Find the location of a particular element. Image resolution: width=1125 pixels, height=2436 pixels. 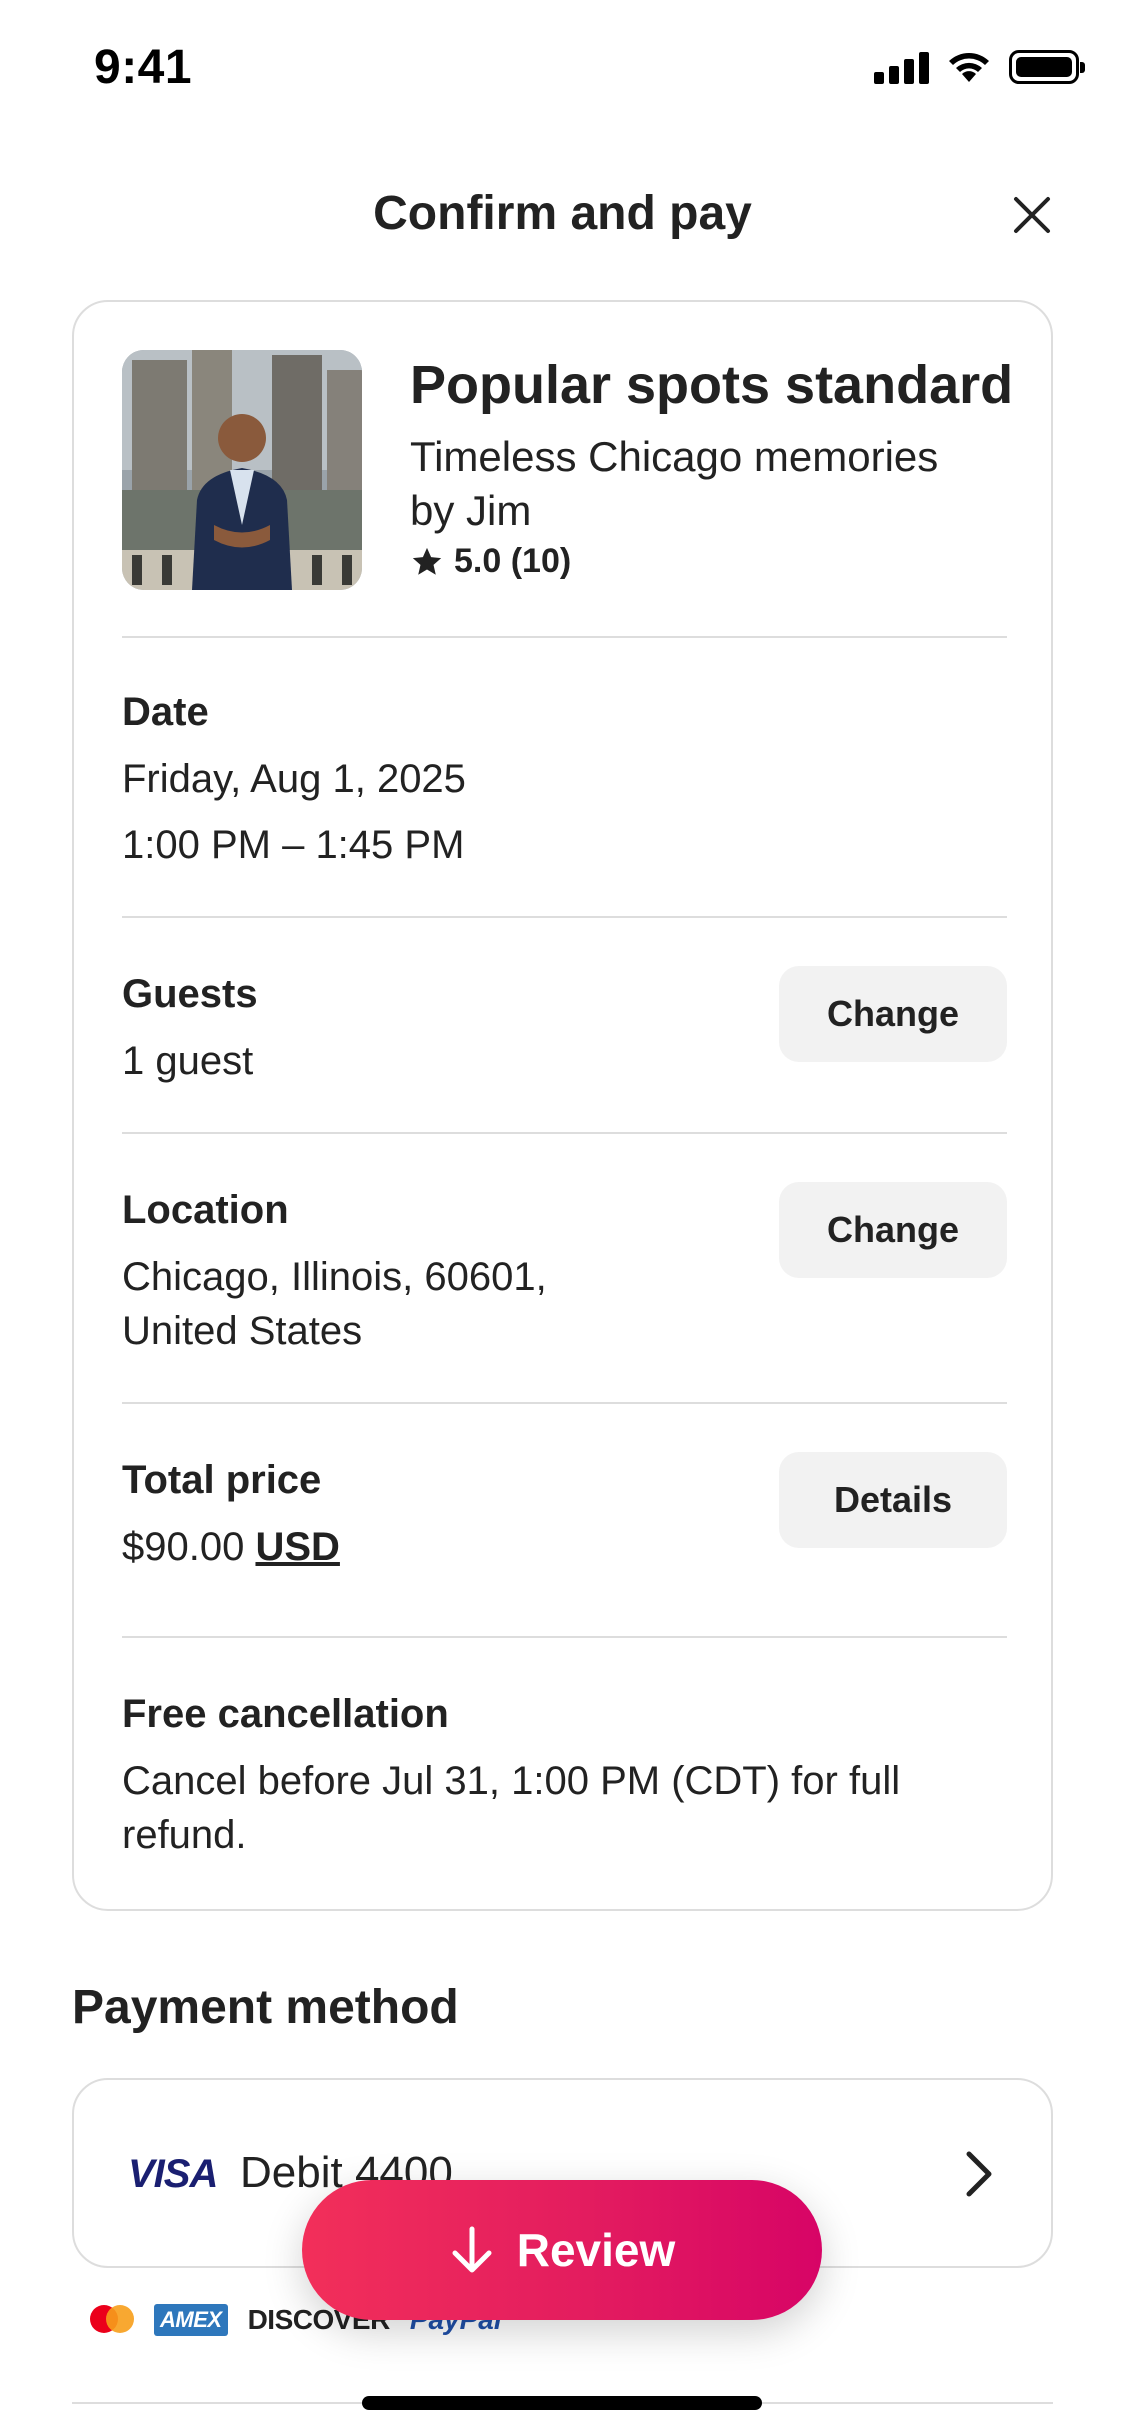

close-icon is located at coordinates (1032, 215).